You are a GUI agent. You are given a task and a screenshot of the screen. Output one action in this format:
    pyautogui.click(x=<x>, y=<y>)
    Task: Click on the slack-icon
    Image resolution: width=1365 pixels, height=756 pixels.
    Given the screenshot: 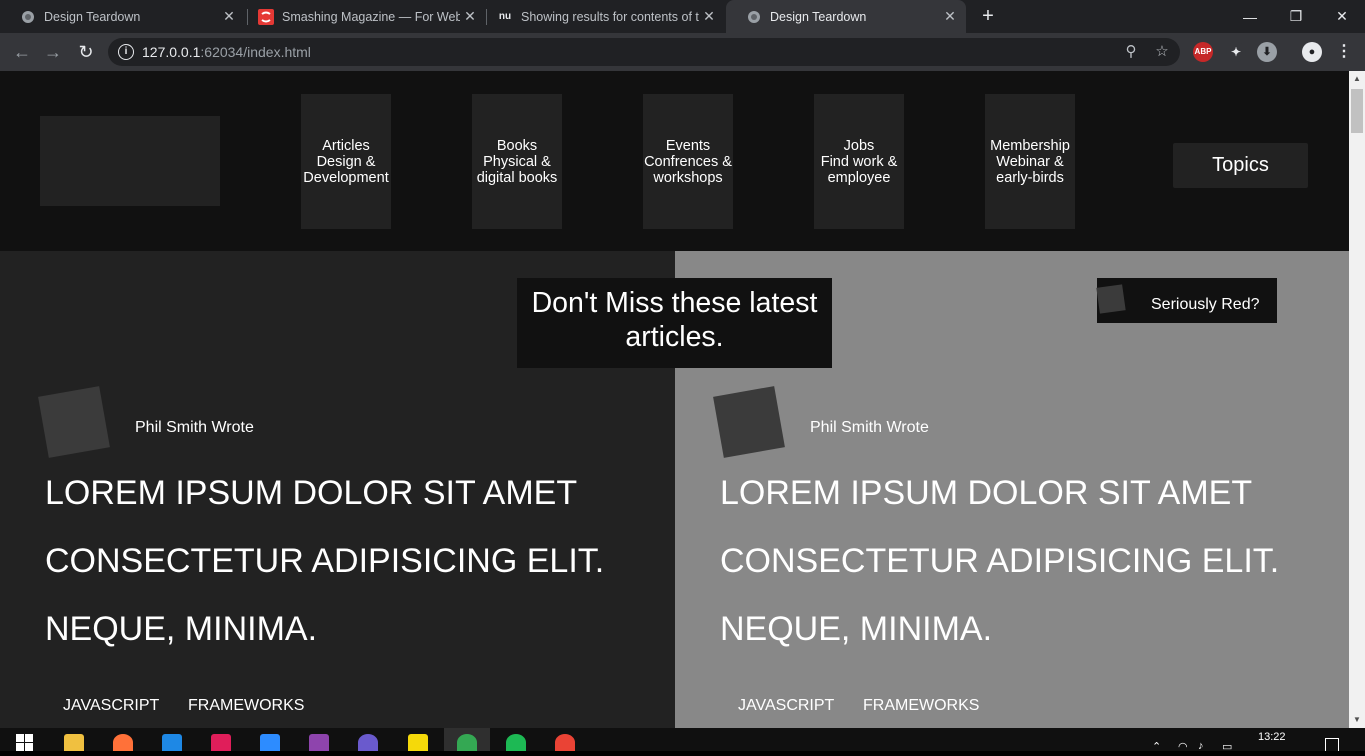 What is the action you would take?
    pyautogui.click(x=221, y=742)
    